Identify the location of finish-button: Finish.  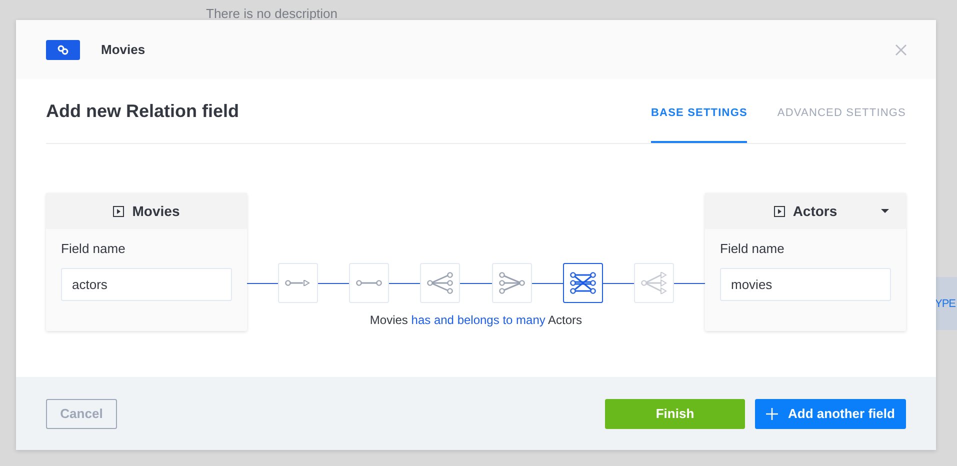
(675, 413).